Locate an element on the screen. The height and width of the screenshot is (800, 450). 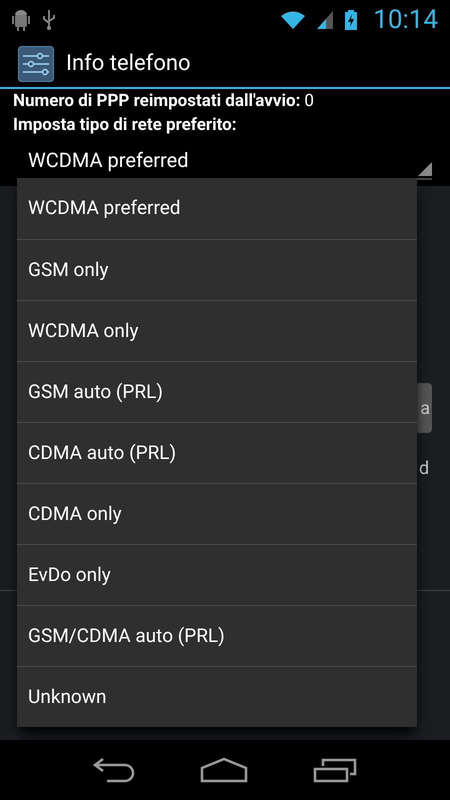
settings-sliders-icon is located at coordinates (36, 64).